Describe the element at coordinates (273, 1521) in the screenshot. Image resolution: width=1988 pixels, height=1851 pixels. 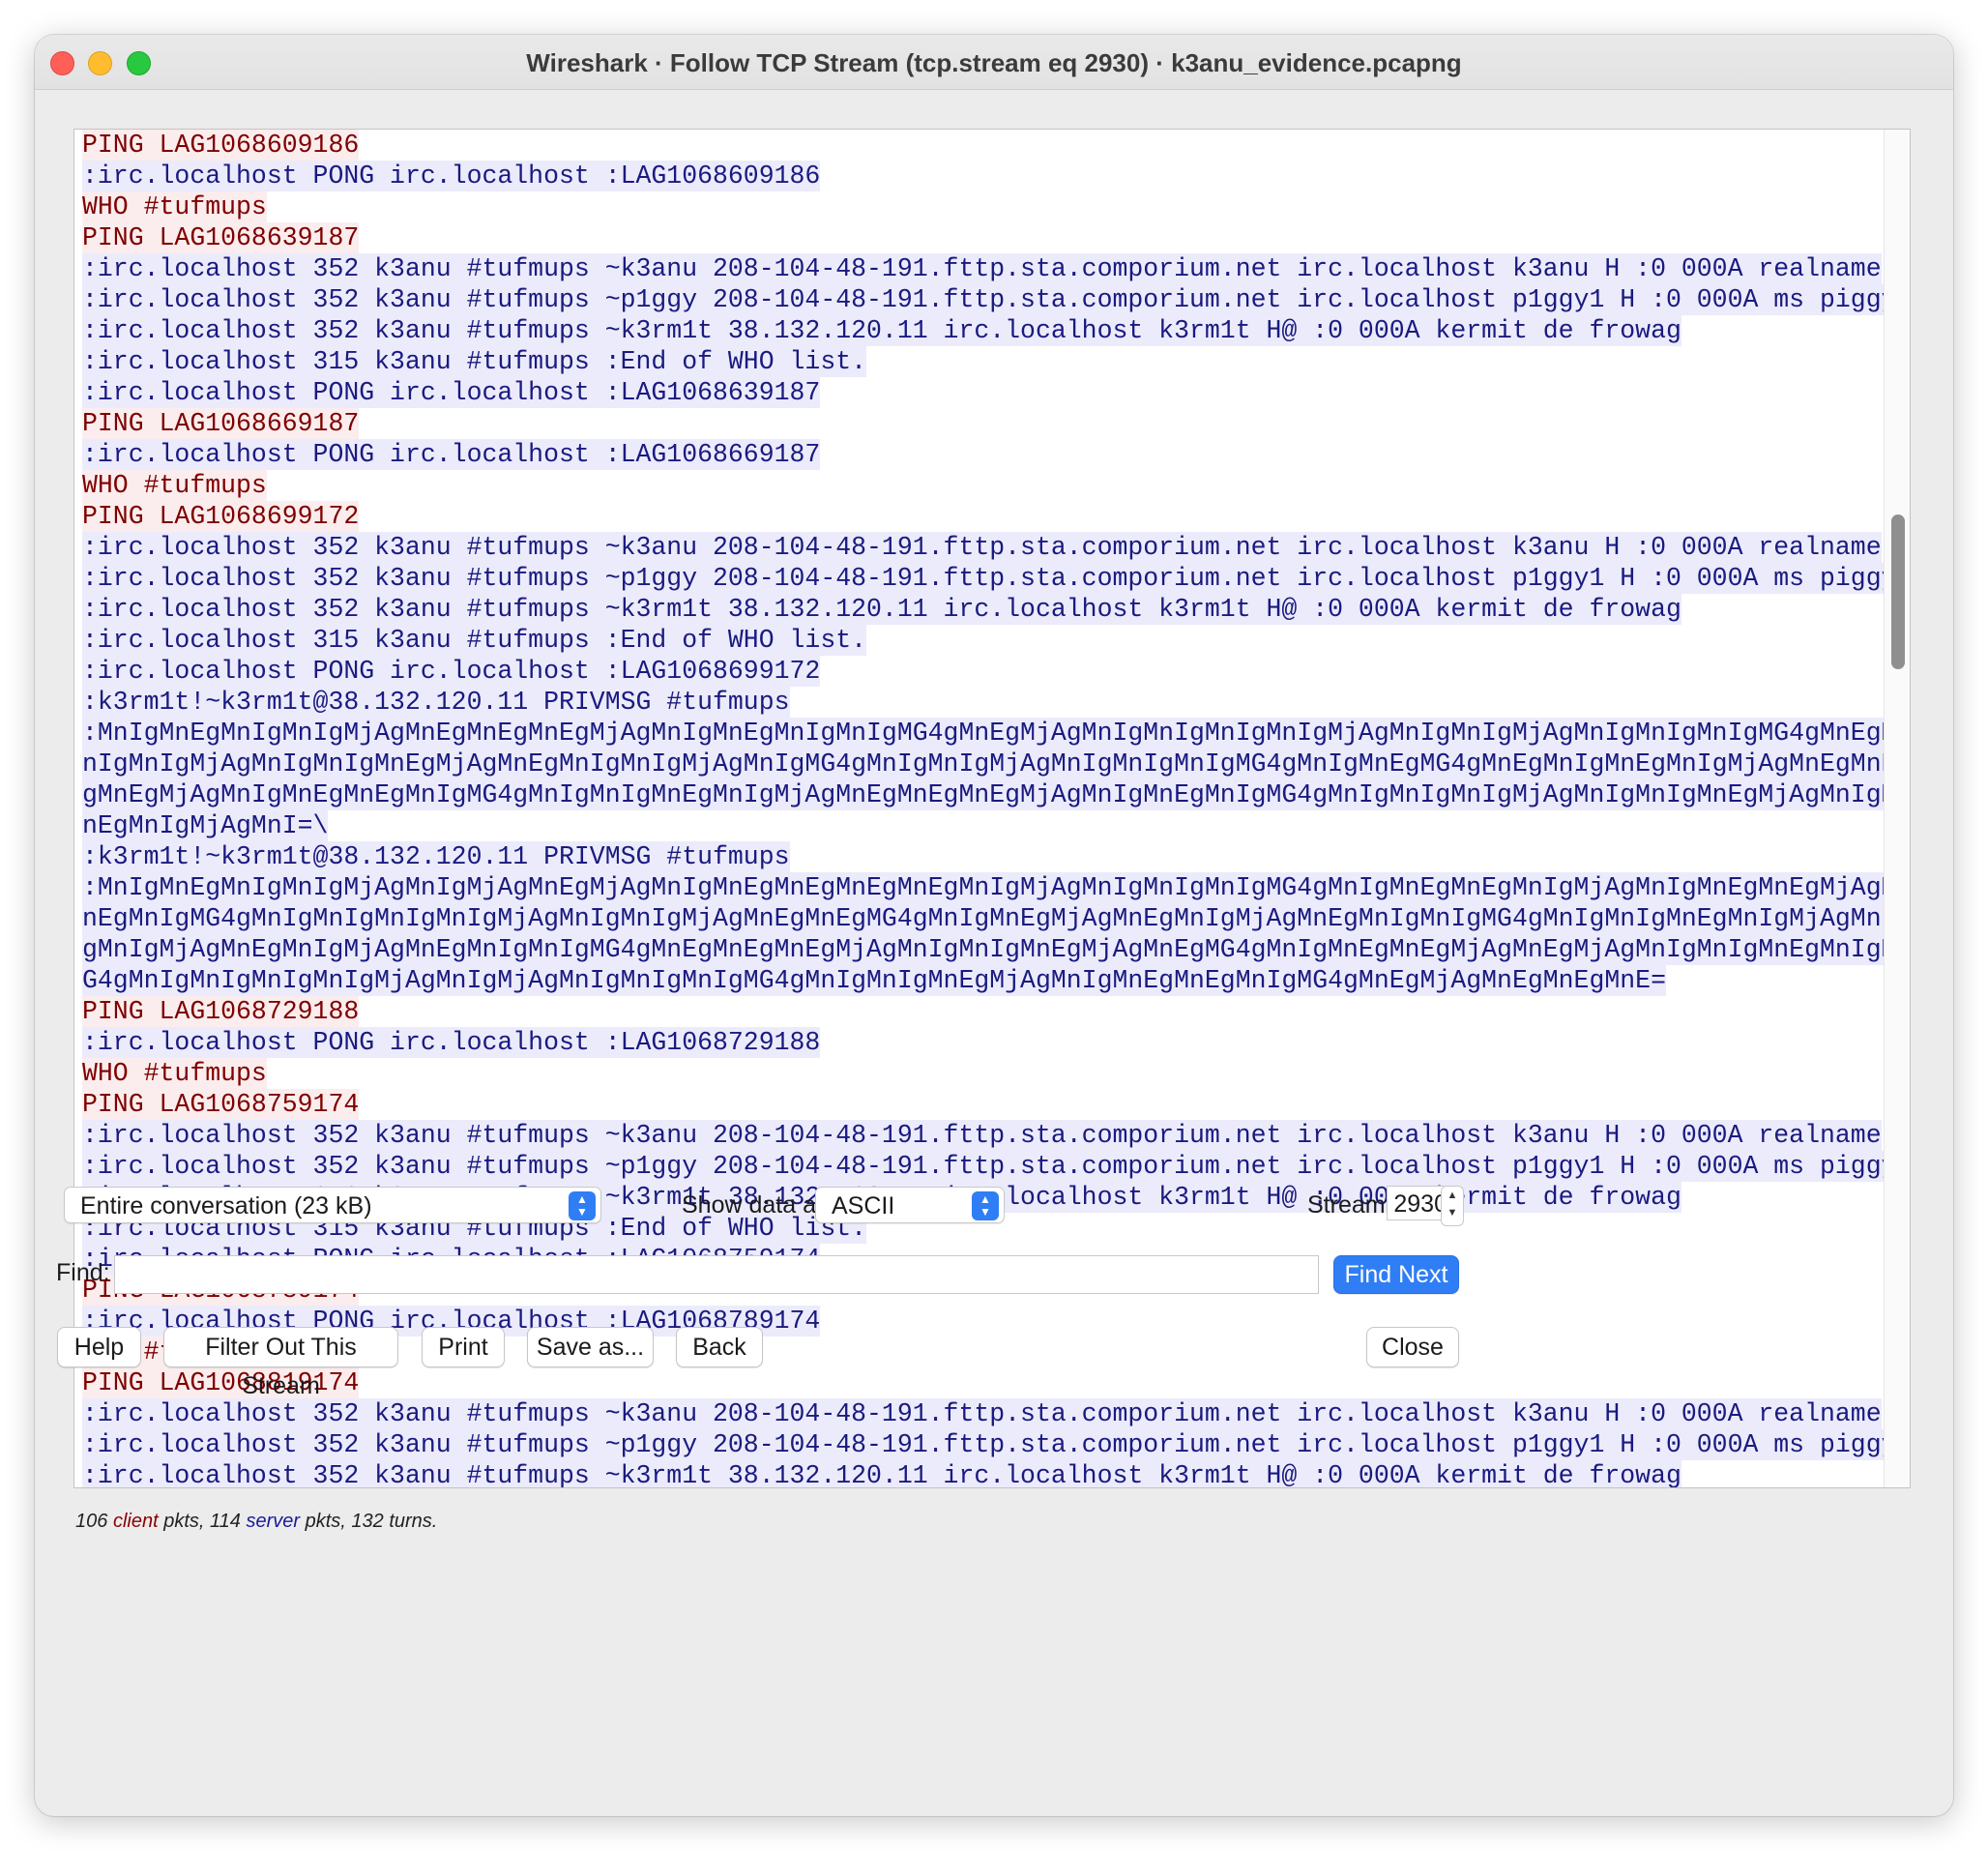
I see `server-label: server` at that location.